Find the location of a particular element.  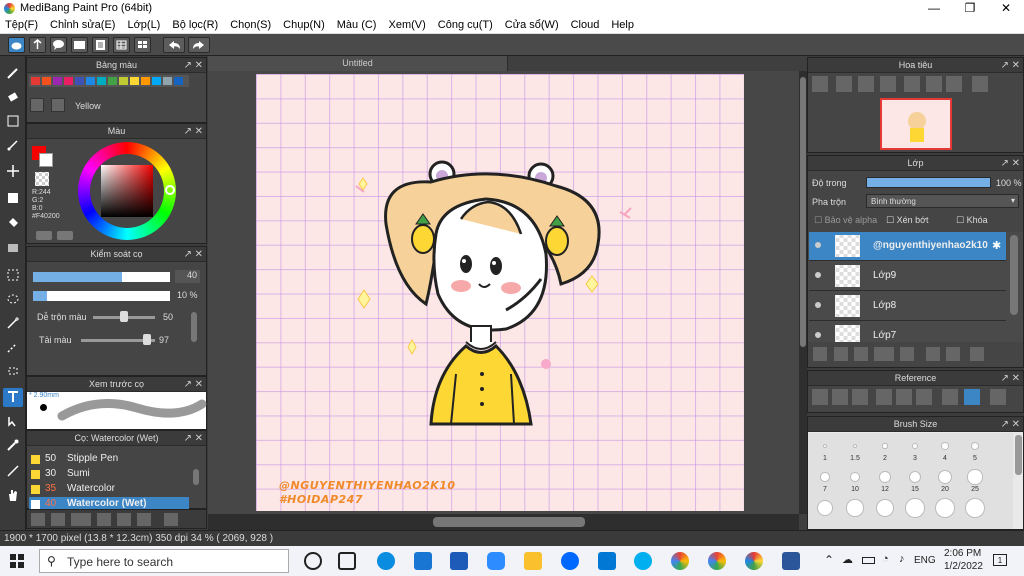

language-indicator: ENG is located at coordinates (925, 560).